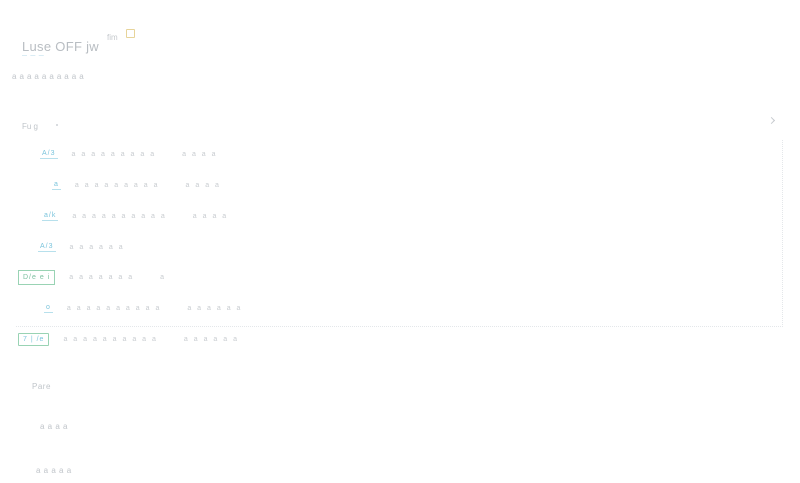 Image resolution: width=800 pixels, height=483 pixels. I want to click on row-tag-link: a/k, so click(50, 216).